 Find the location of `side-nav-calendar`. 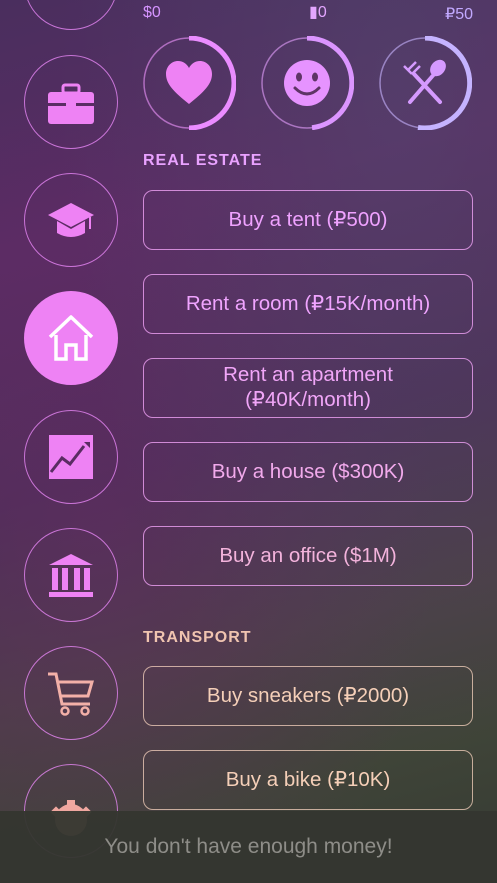

side-nav-calendar is located at coordinates (71, 15).